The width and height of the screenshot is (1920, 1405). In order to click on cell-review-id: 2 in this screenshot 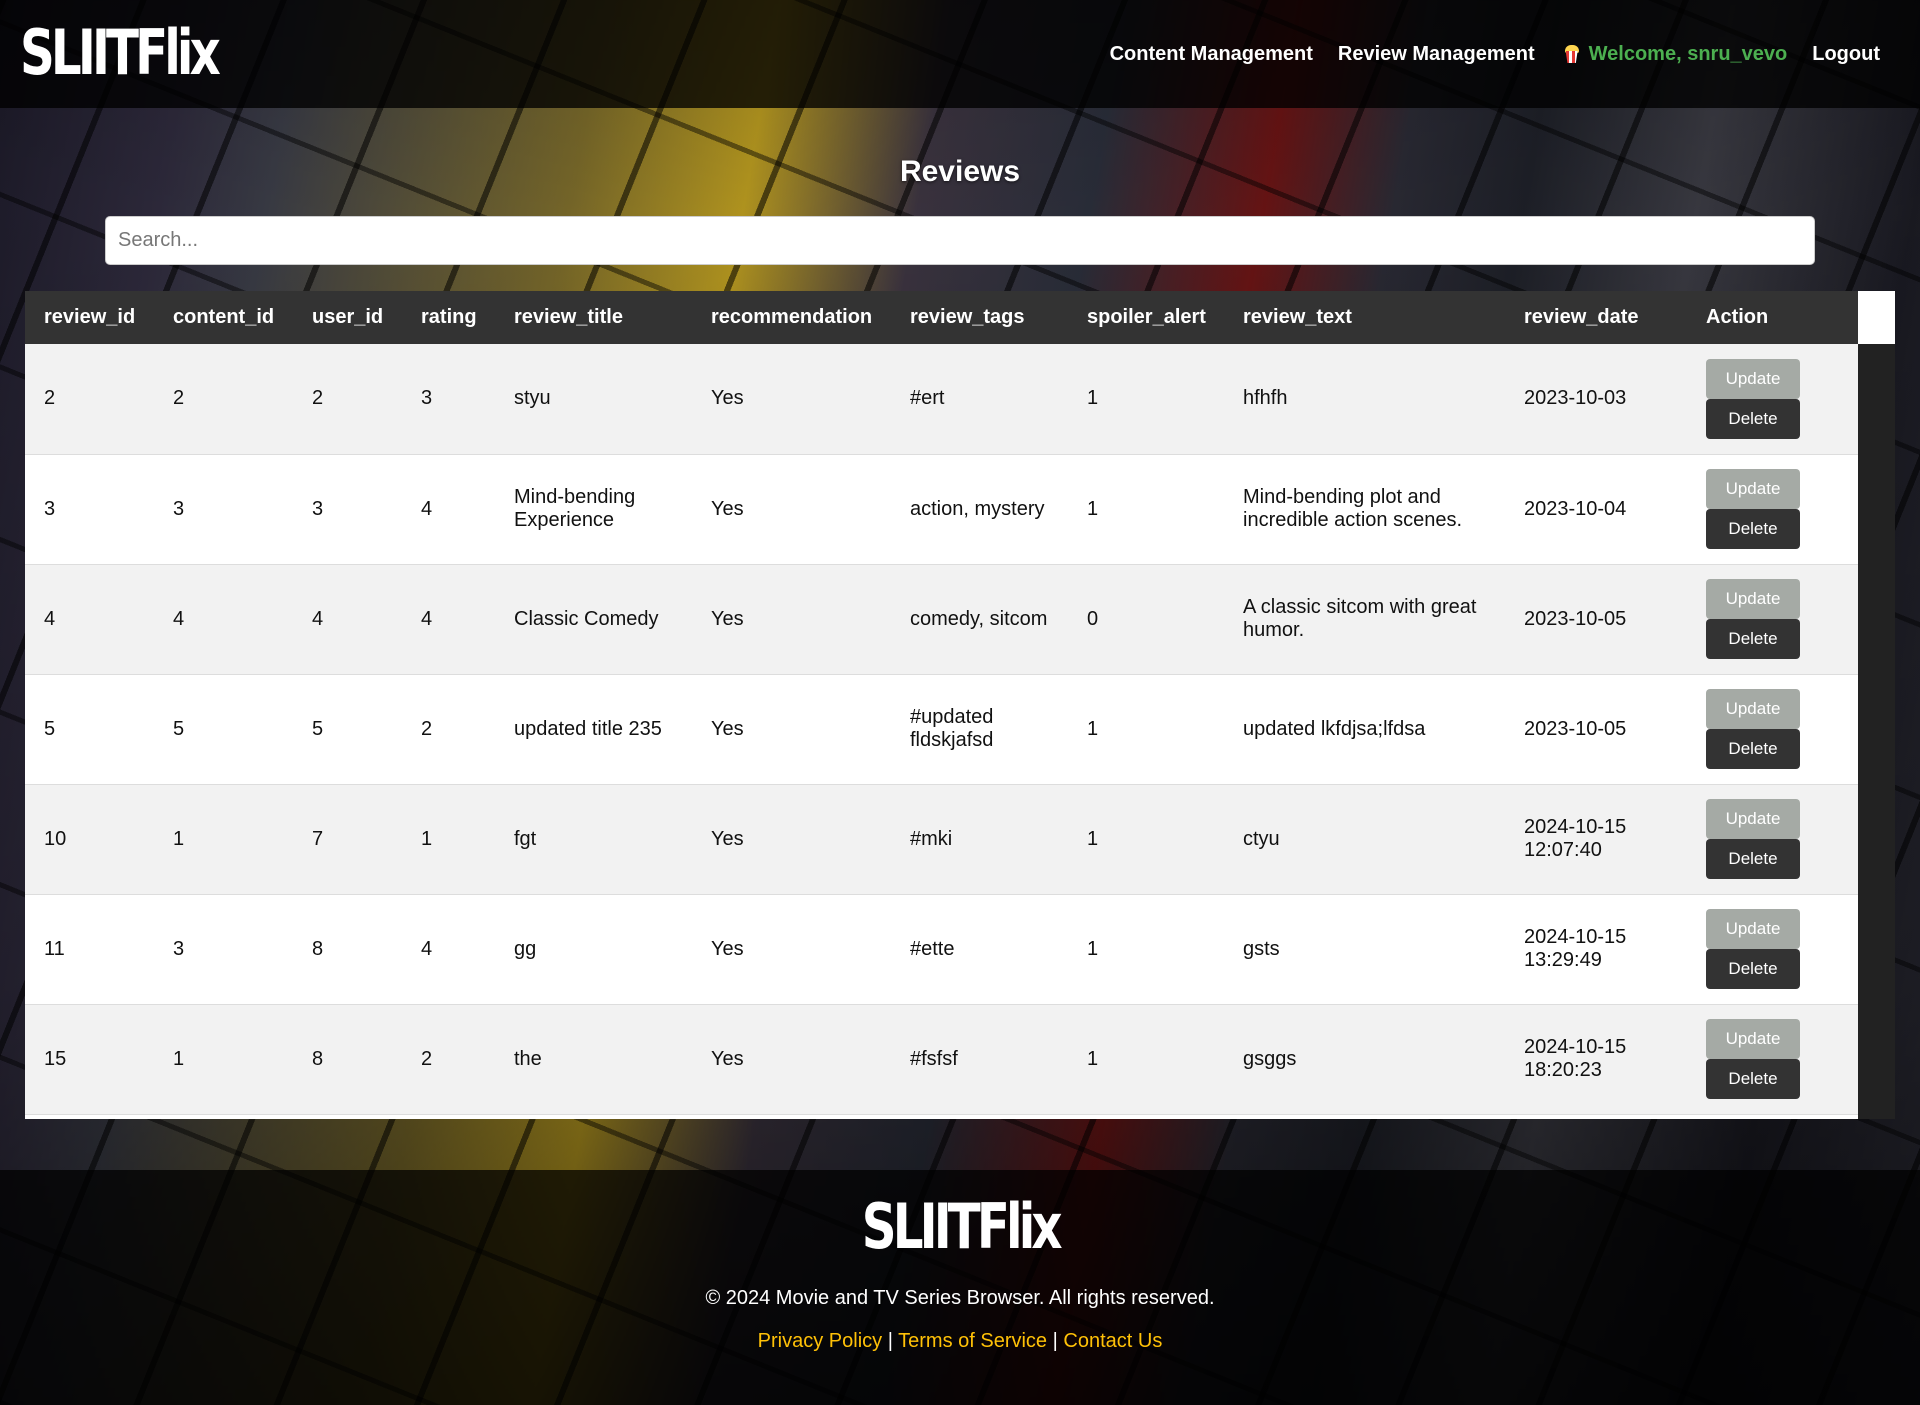, I will do `click(50, 398)`.